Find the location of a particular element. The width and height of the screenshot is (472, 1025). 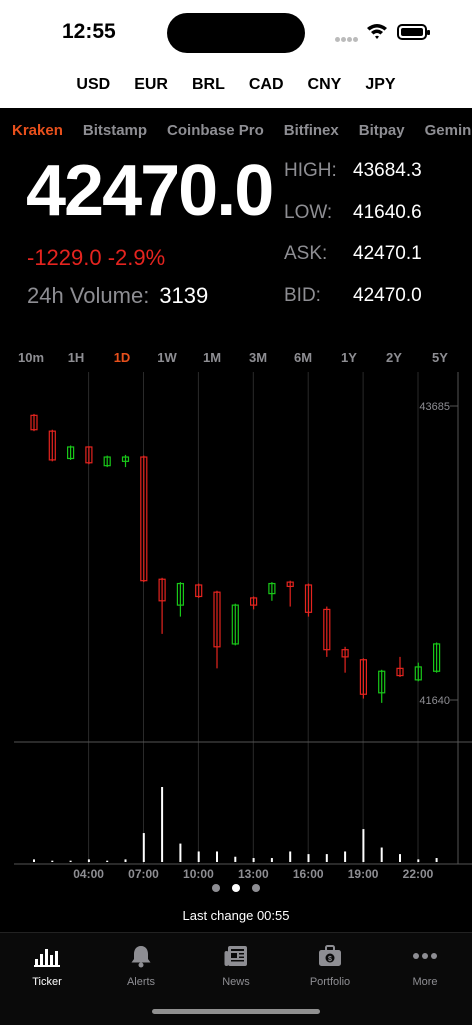

exchange-bitpay: Bitpay is located at coordinates (382, 130).